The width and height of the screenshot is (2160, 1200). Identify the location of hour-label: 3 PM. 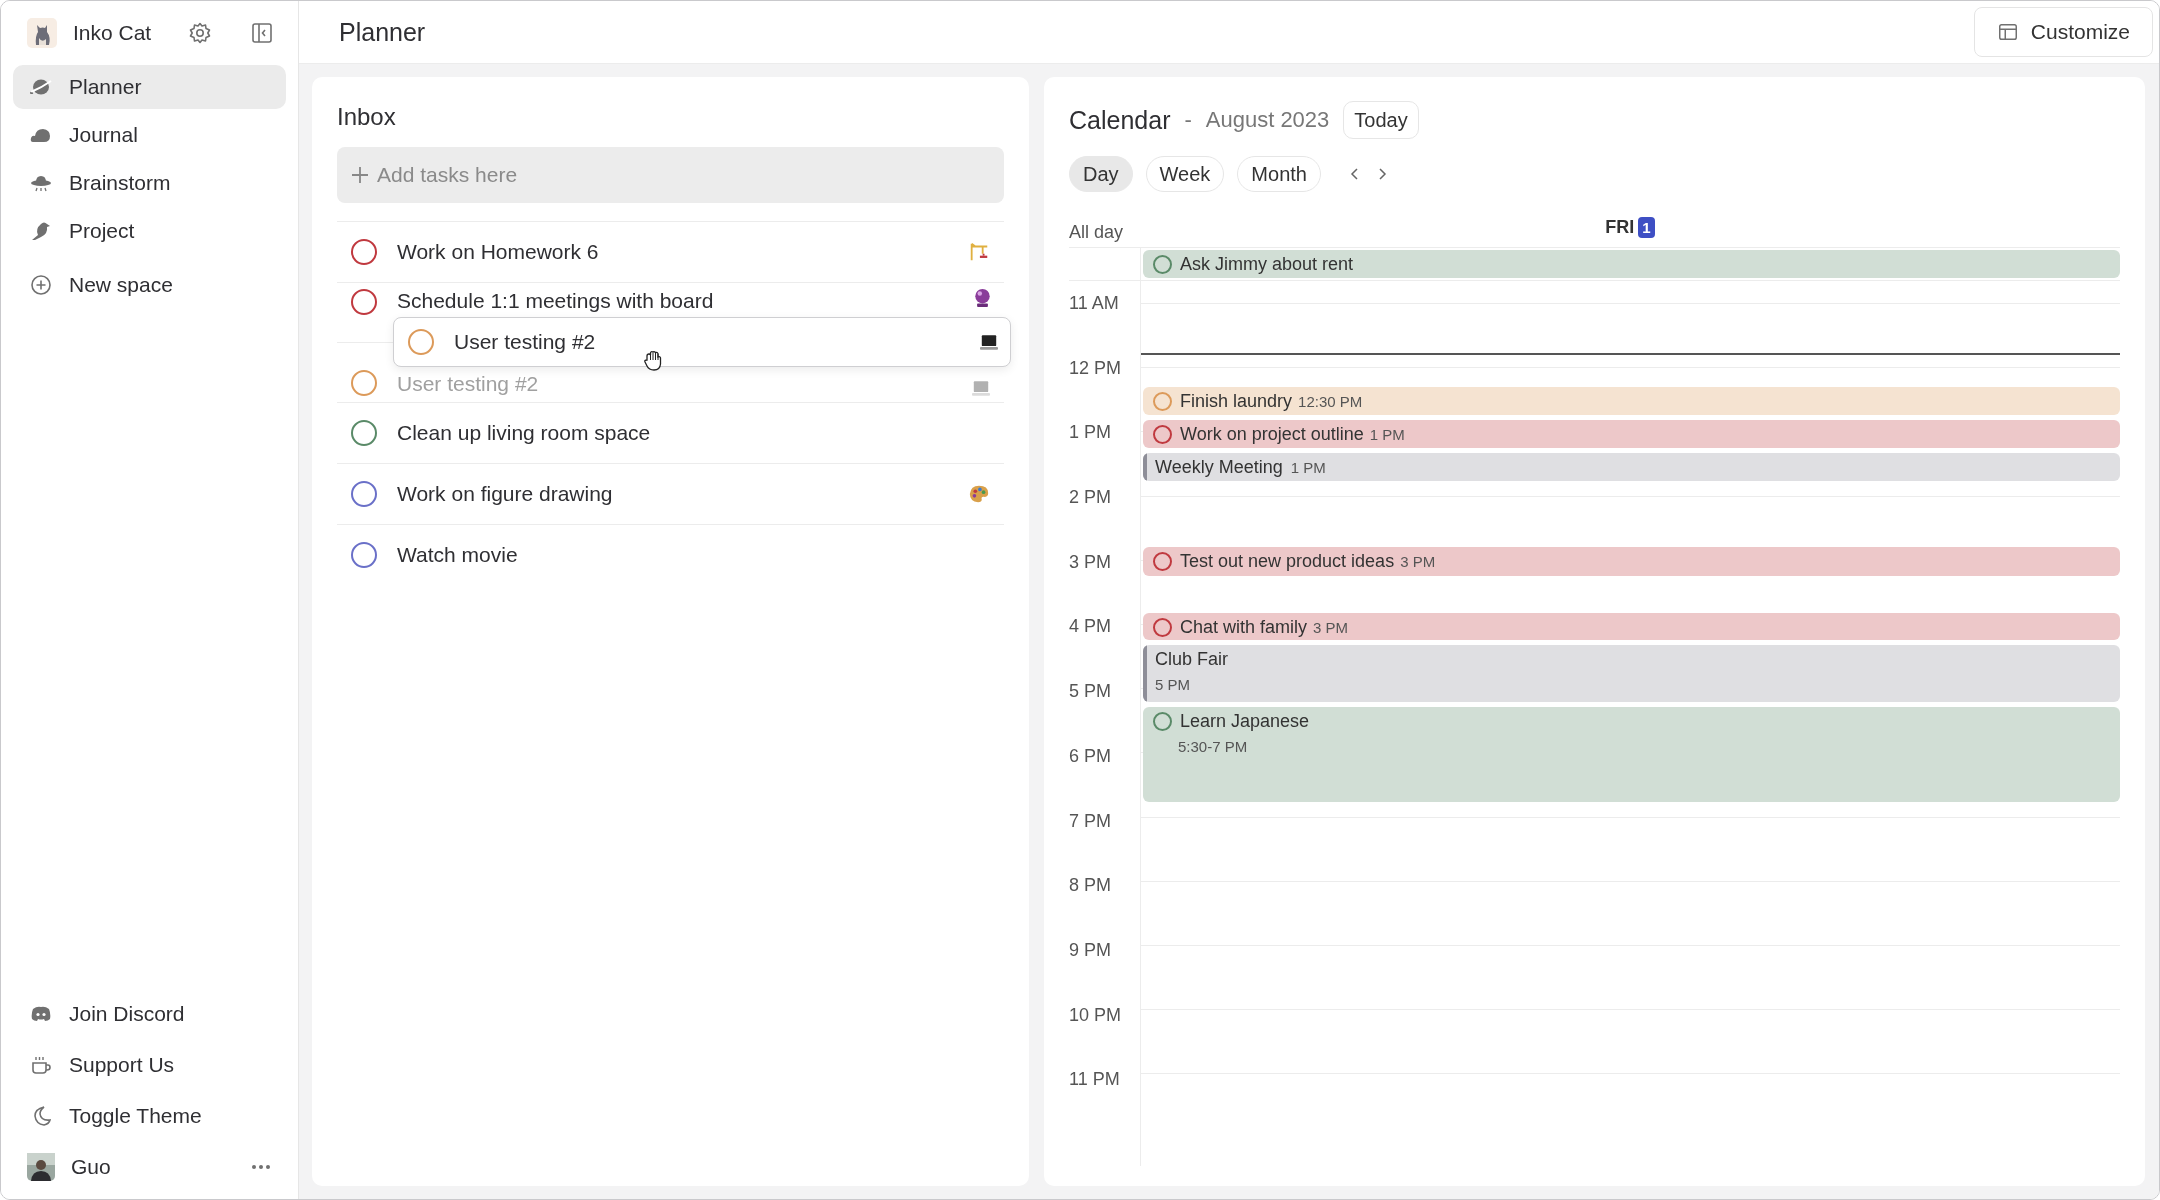
(1090, 562).